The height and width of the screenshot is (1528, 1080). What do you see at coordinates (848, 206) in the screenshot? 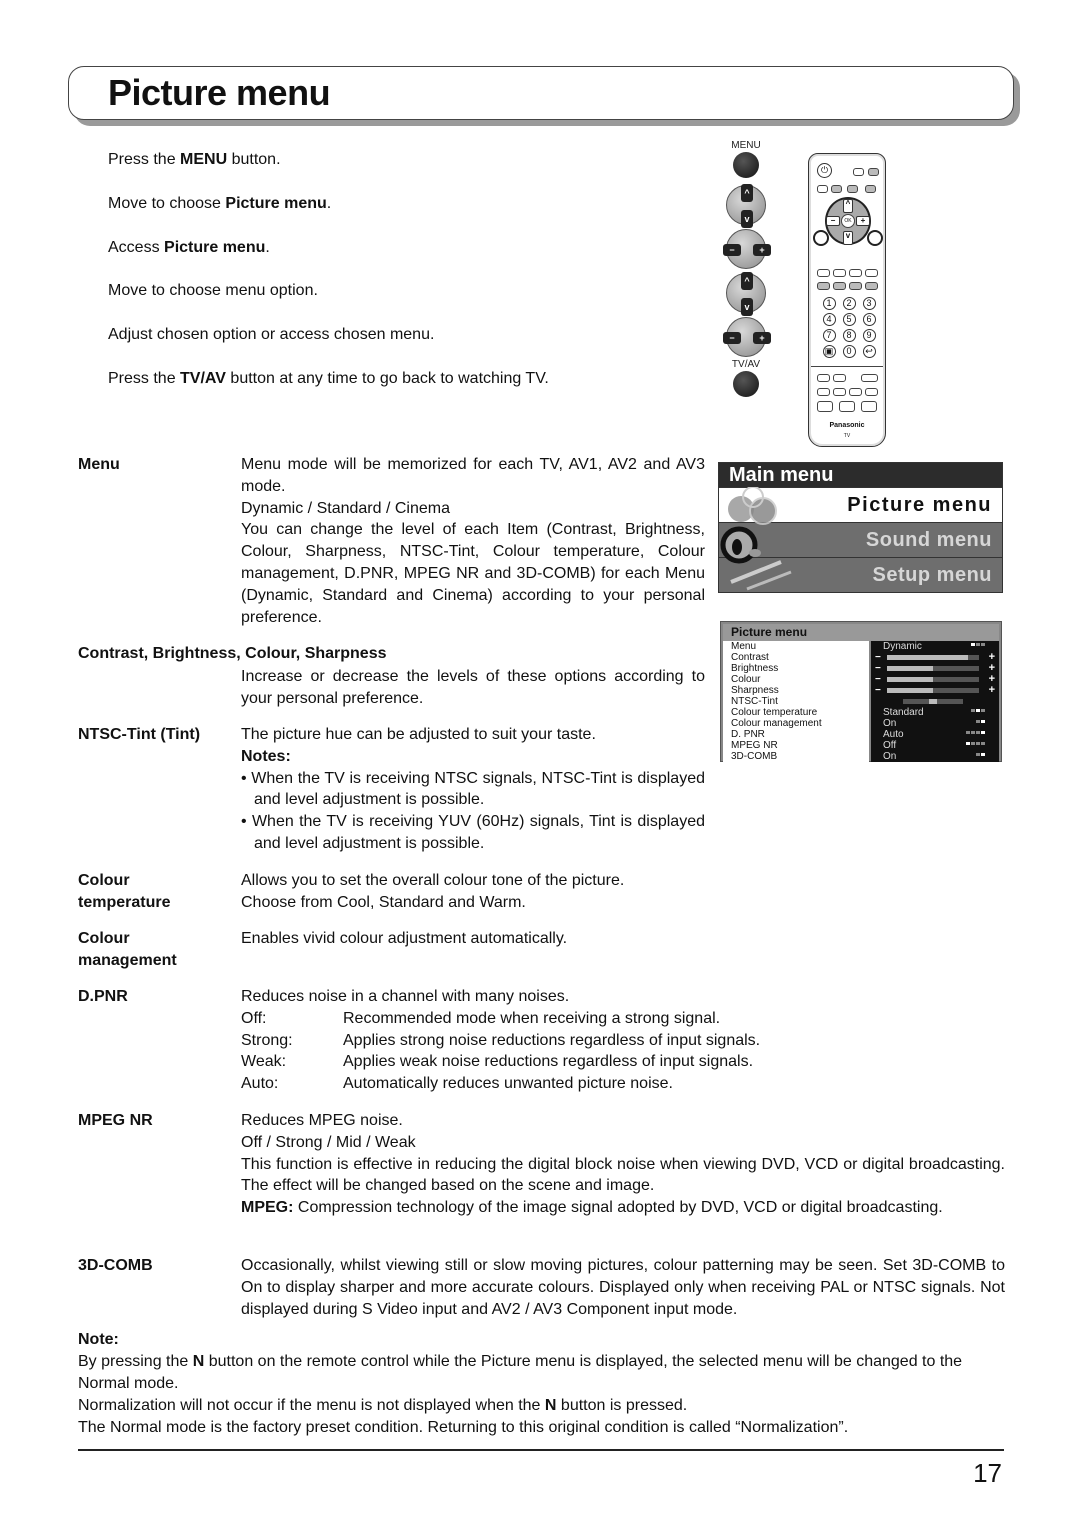
I see `dpad-up-icon: ^` at bounding box center [848, 206].